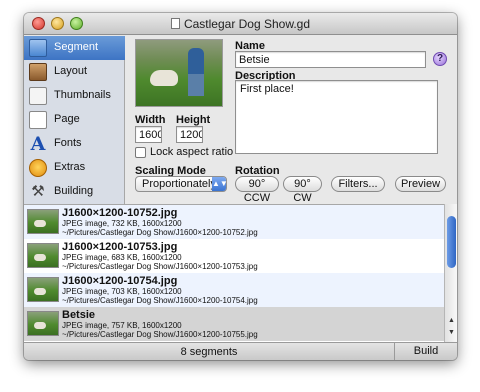 The width and height of the screenshot is (480, 392). I want to click on chevron-updown-icon: ▲▼, so click(220, 184).